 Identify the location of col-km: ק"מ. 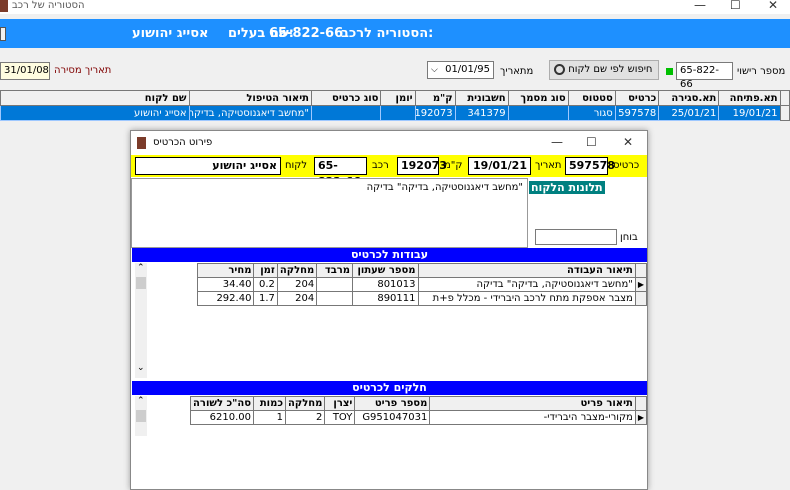
(435, 98).